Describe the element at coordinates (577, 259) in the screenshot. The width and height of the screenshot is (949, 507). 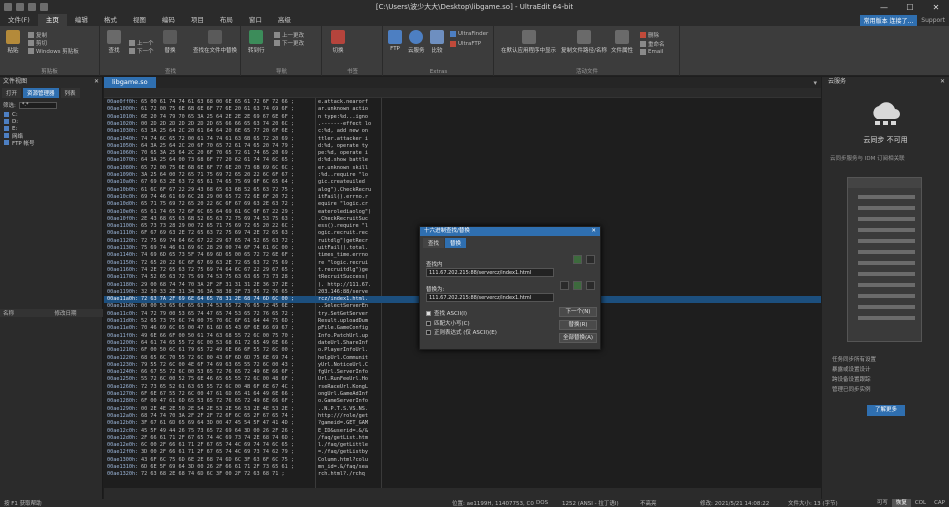
I see `find-history-icon` at that location.